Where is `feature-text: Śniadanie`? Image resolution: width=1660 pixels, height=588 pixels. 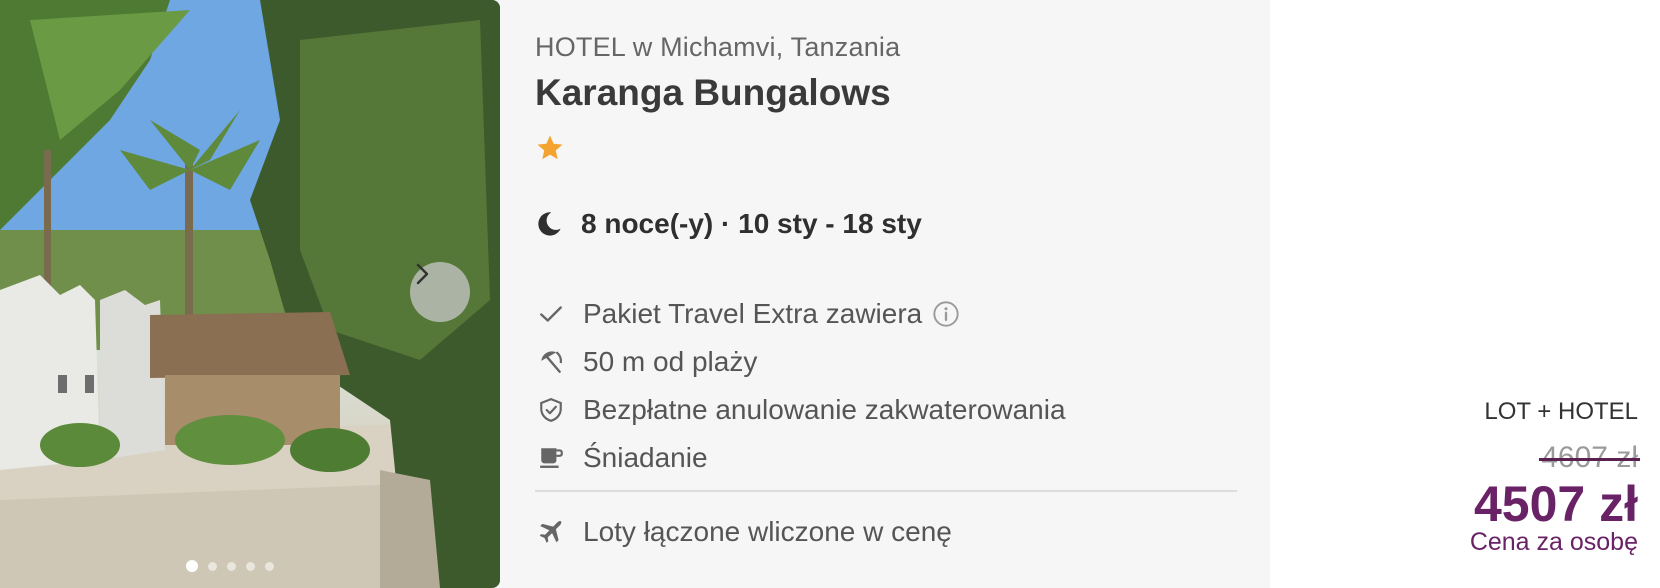
feature-text: Śniadanie is located at coordinates (645, 457).